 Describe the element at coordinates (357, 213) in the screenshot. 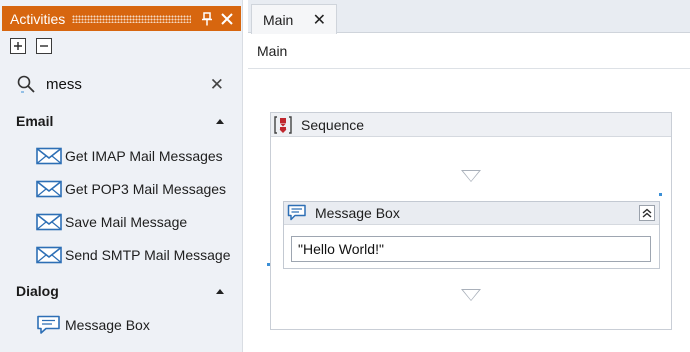

I see `message-box-title: Message Box` at that location.